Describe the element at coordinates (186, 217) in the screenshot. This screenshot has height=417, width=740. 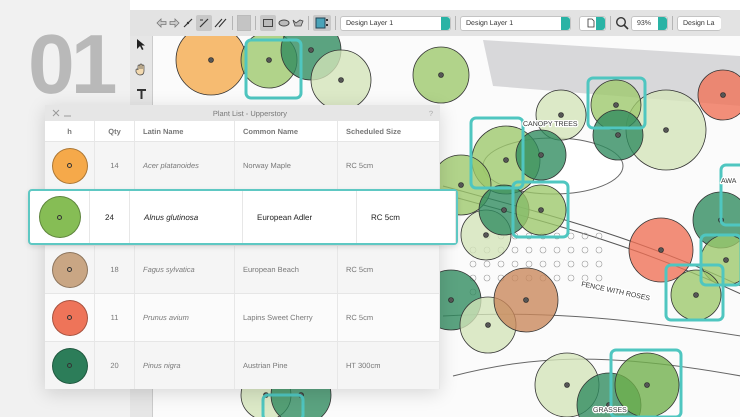
I see `table-cell: Alnus glutinosa` at that location.